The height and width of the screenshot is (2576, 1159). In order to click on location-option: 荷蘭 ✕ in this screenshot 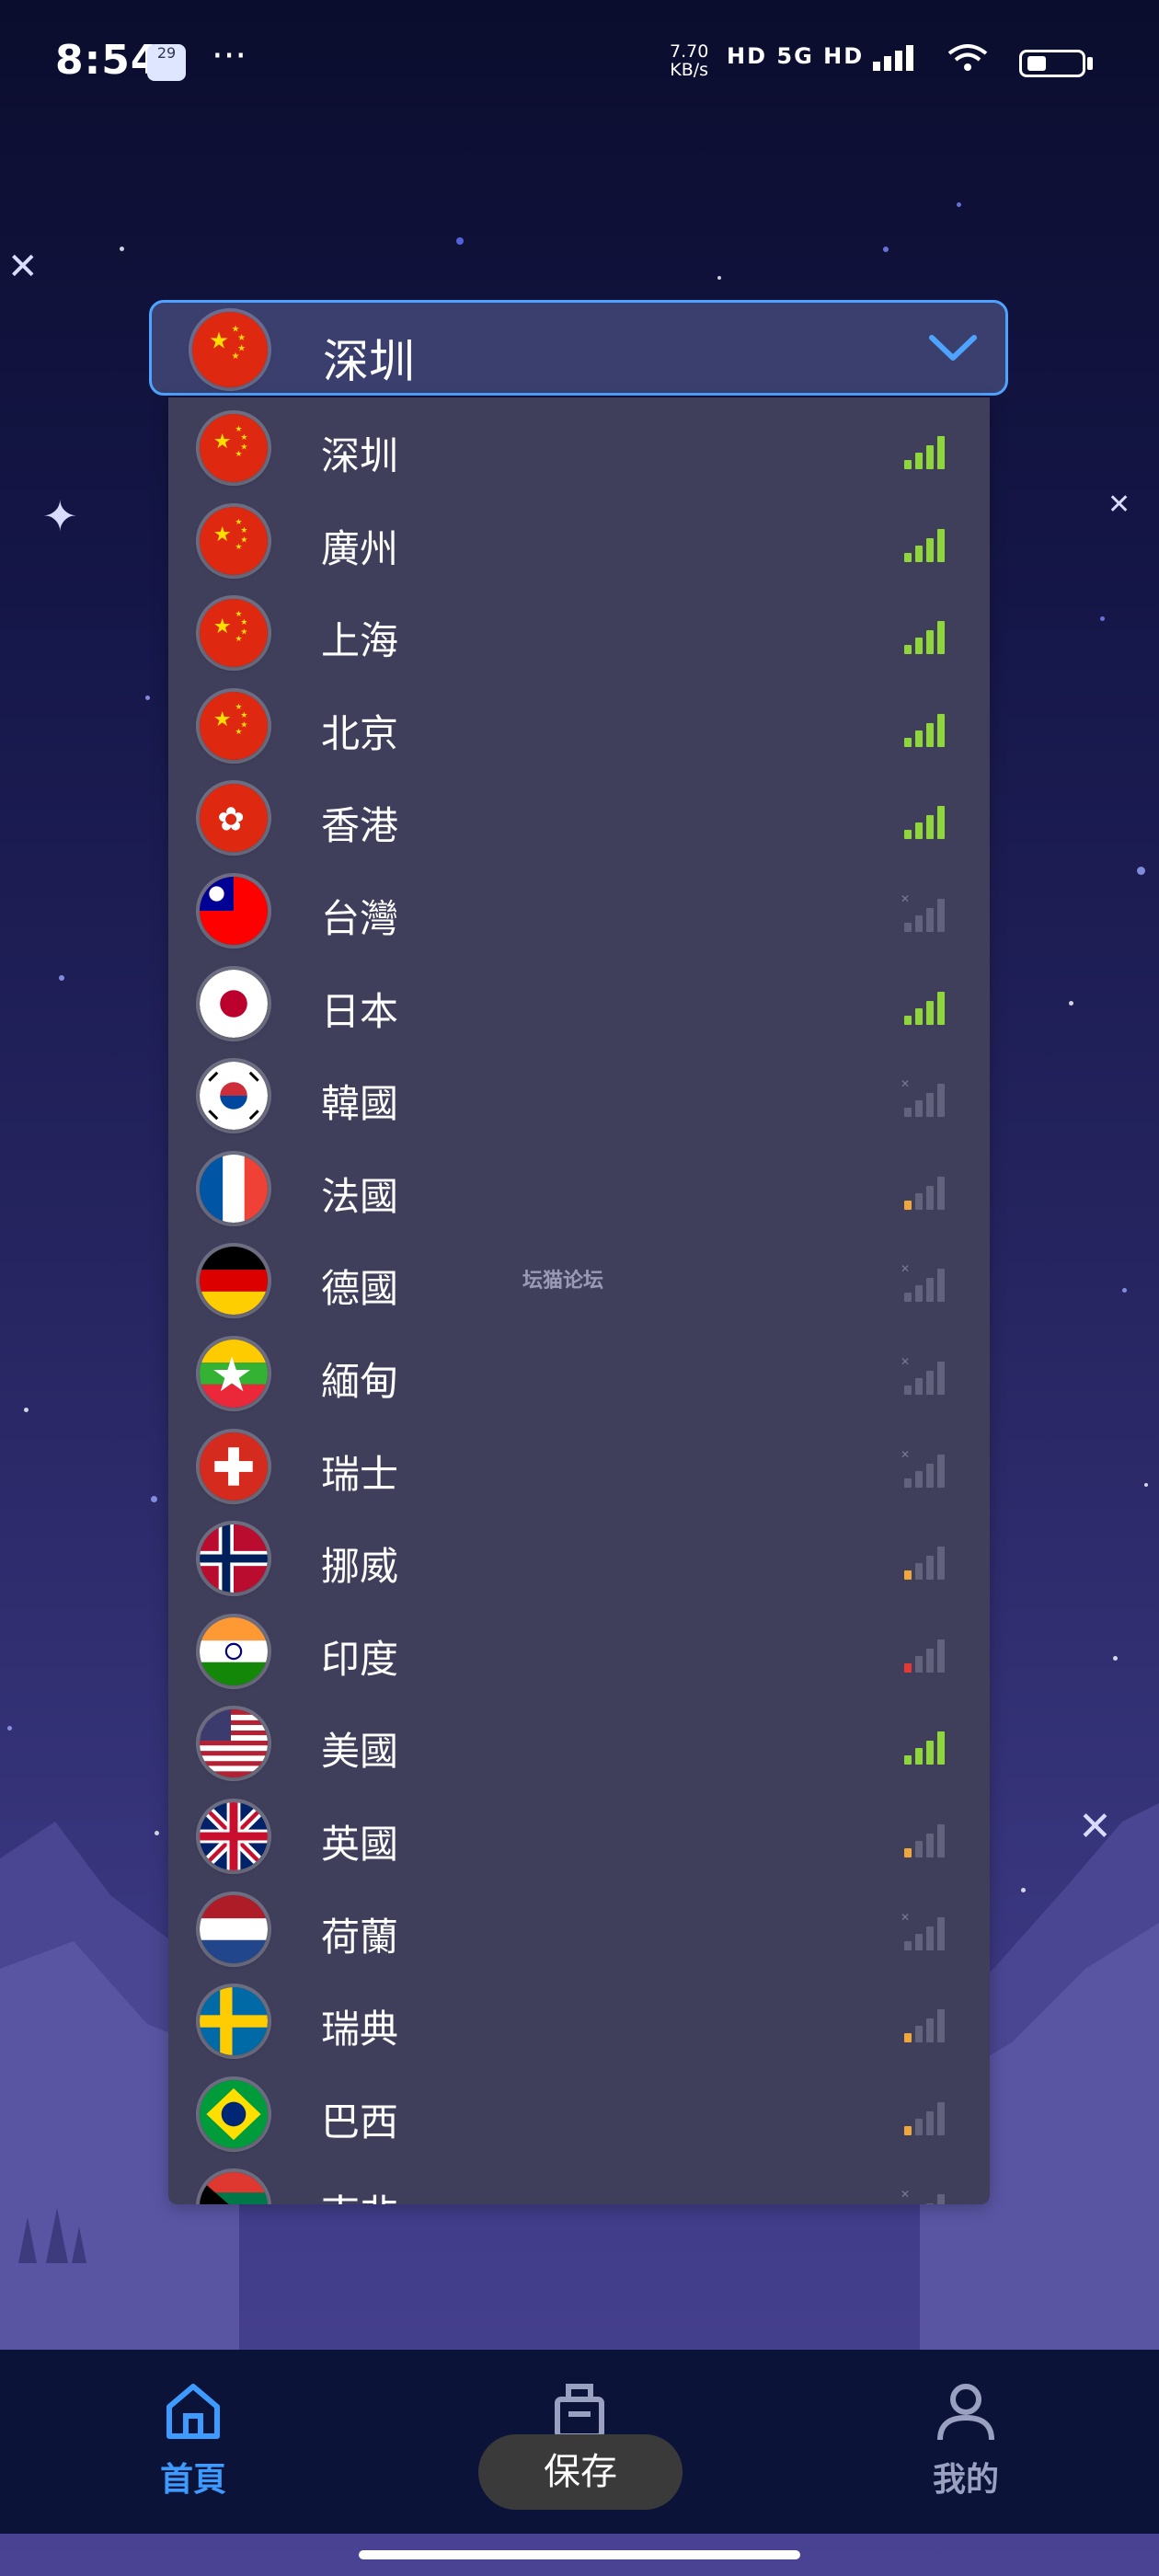, I will do `click(579, 1928)`.